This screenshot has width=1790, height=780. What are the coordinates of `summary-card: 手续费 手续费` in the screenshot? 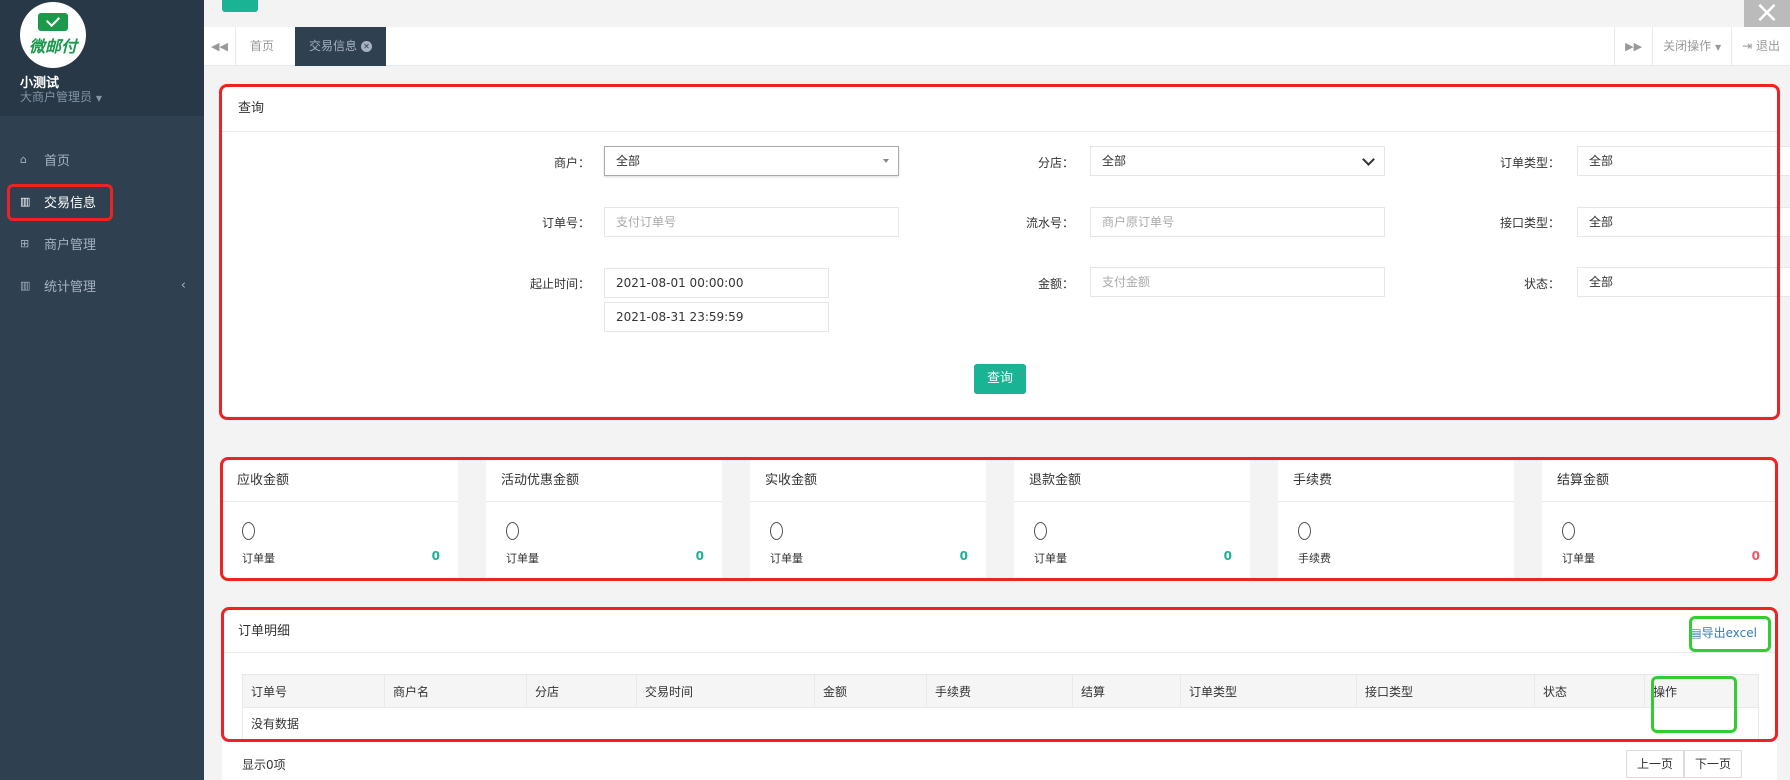 It's located at (1396, 519).